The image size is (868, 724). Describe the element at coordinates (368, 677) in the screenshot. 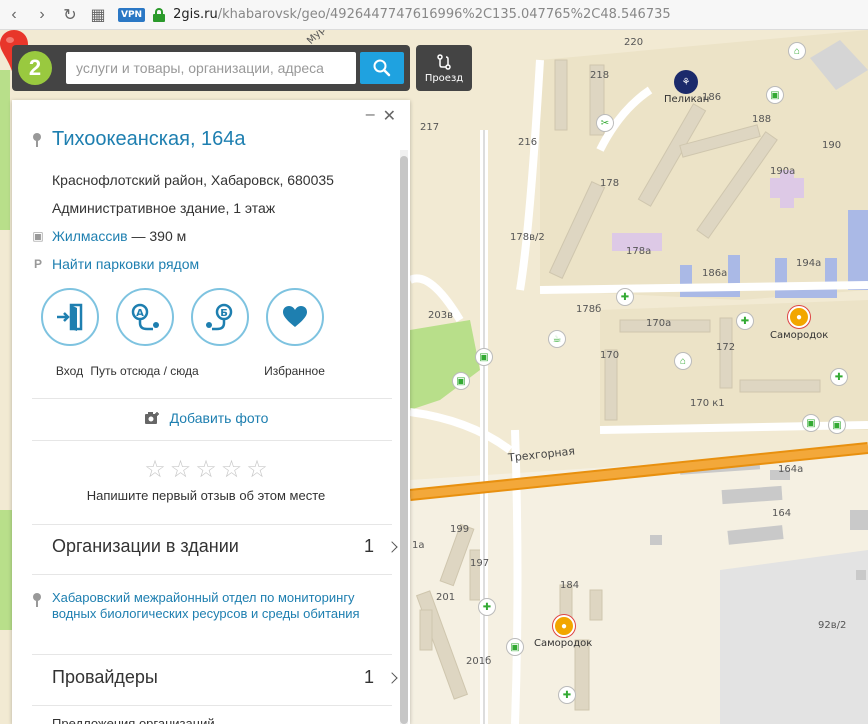

I see `providers-count: 1` at that location.